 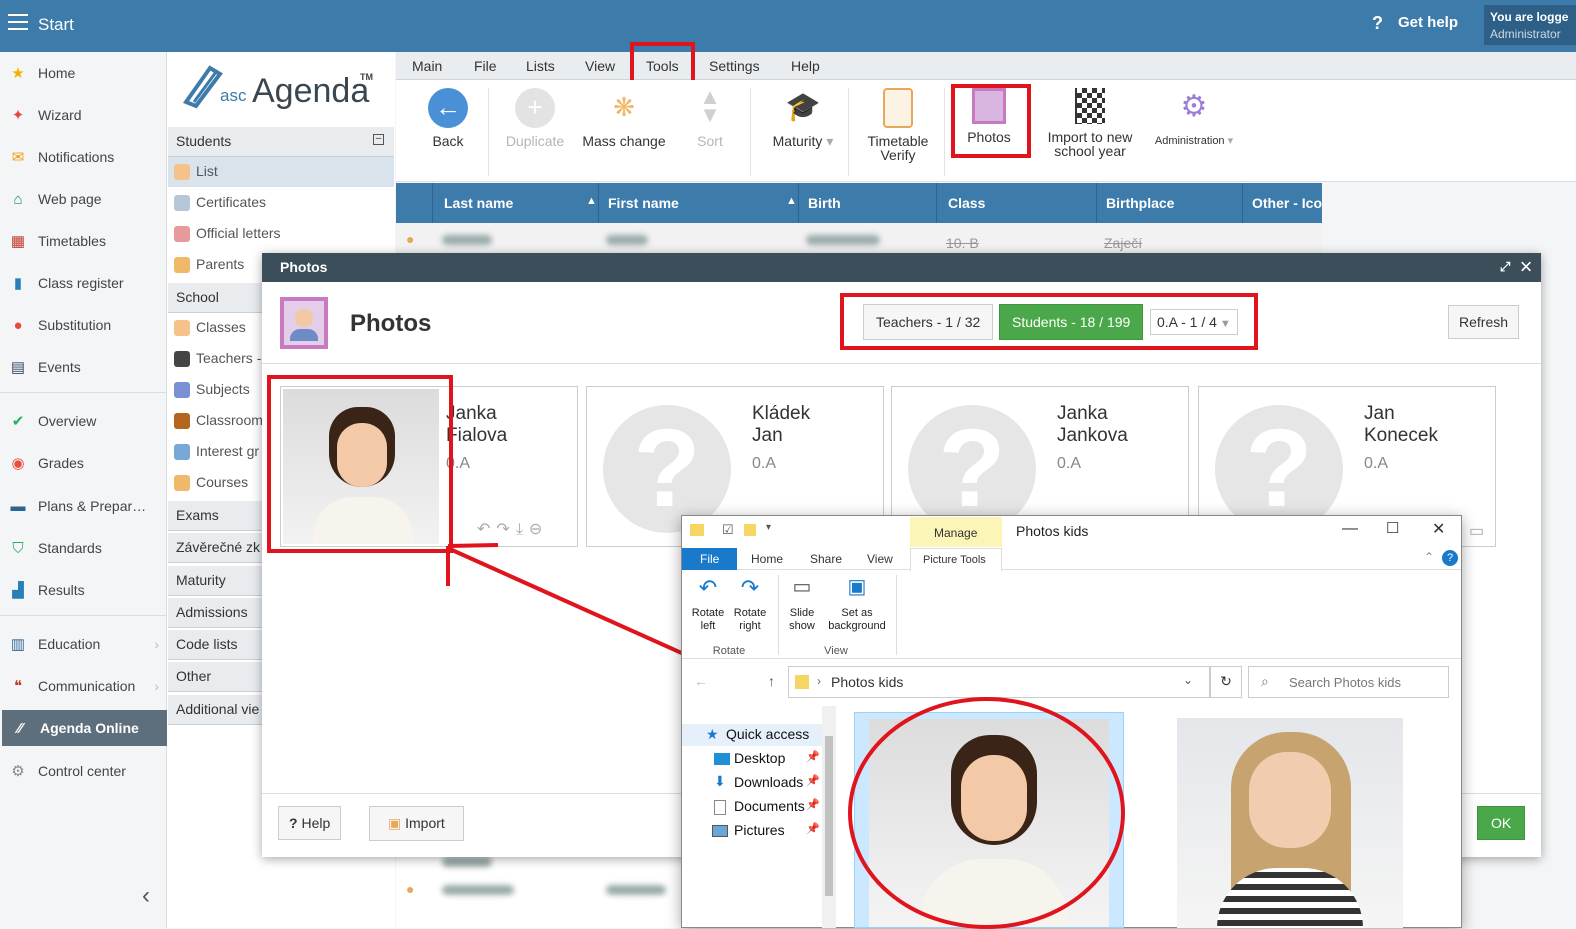 What do you see at coordinates (824, 203) in the screenshot?
I see `column-birth: Birth` at bounding box center [824, 203].